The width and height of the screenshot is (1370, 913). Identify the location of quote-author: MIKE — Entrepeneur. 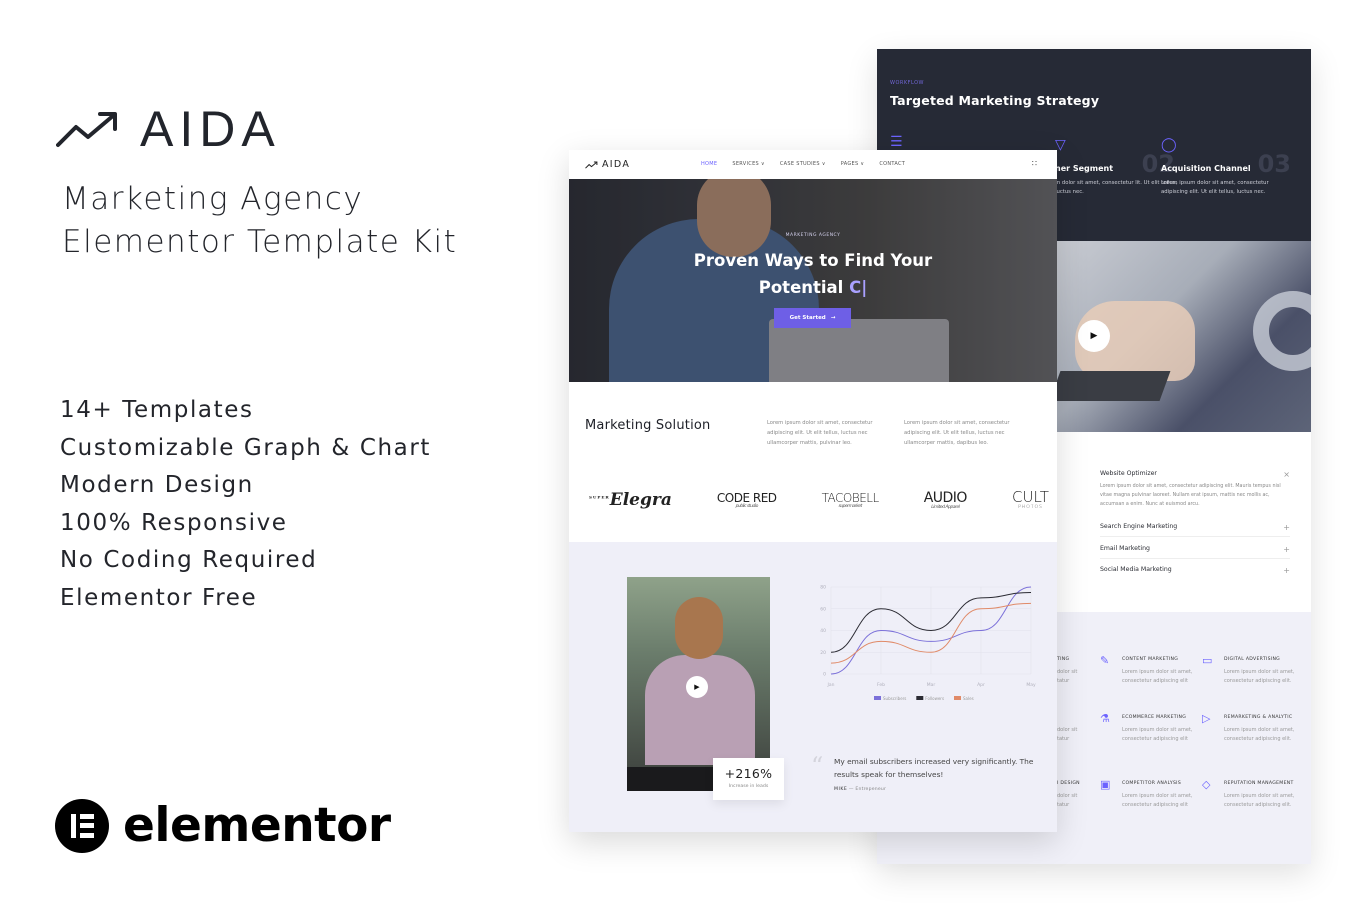
(860, 789).